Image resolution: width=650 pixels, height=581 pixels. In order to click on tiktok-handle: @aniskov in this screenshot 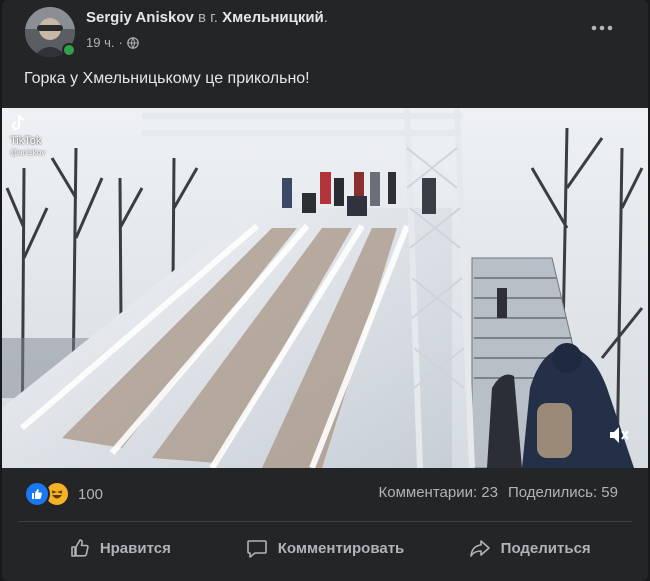, I will do `click(28, 152)`.